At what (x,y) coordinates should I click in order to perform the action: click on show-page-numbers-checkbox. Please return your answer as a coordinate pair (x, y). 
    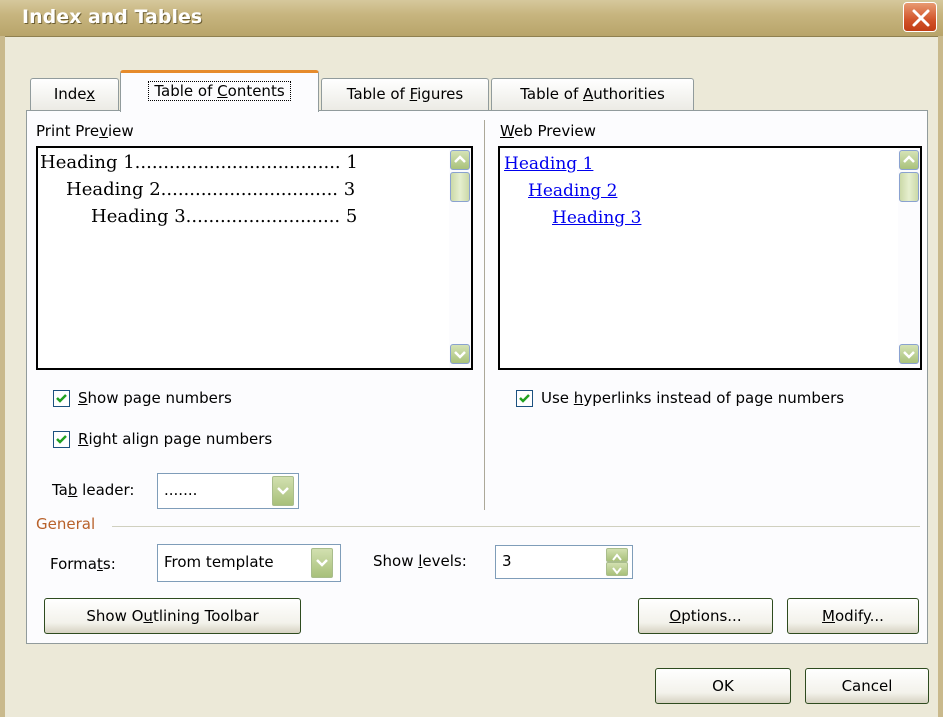
    Looking at the image, I should click on (61, 398).